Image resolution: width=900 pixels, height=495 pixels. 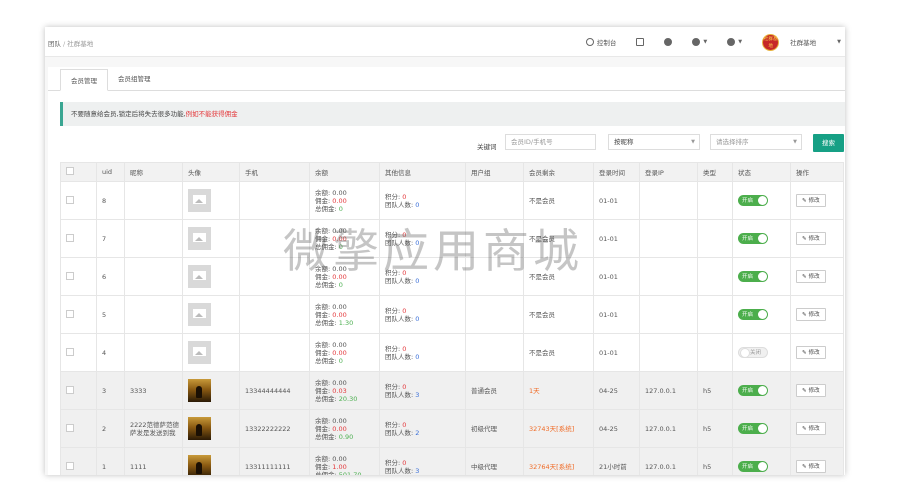 I want to click on tab-member-group-management: 会员组管理, so click(x=134, y=79).